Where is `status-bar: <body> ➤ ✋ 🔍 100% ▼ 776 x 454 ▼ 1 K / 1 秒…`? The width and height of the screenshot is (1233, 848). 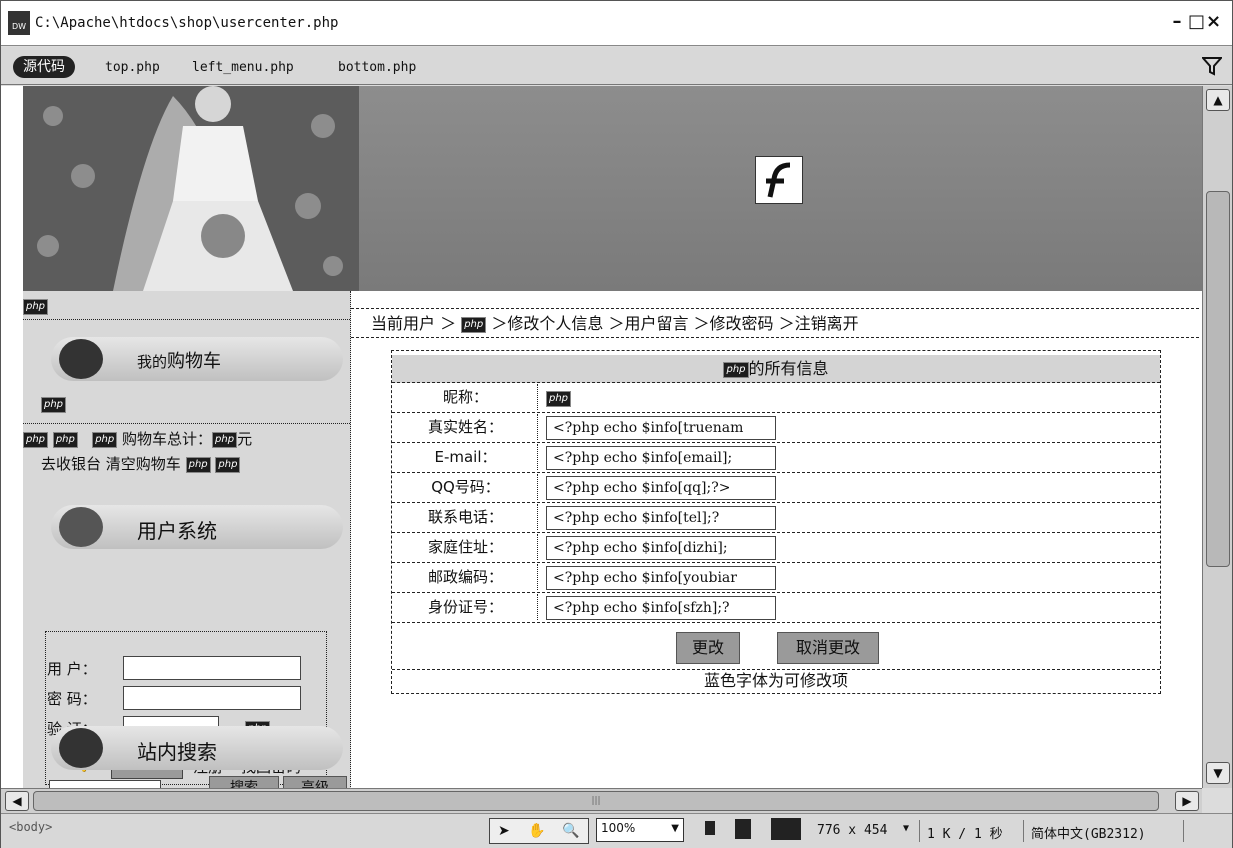
status-bar: <body> ➤ ✋ 🔍 100% ▼ 776 x 454 ▼ 1 K / 1 秒… is located at coordinates (616, 830).